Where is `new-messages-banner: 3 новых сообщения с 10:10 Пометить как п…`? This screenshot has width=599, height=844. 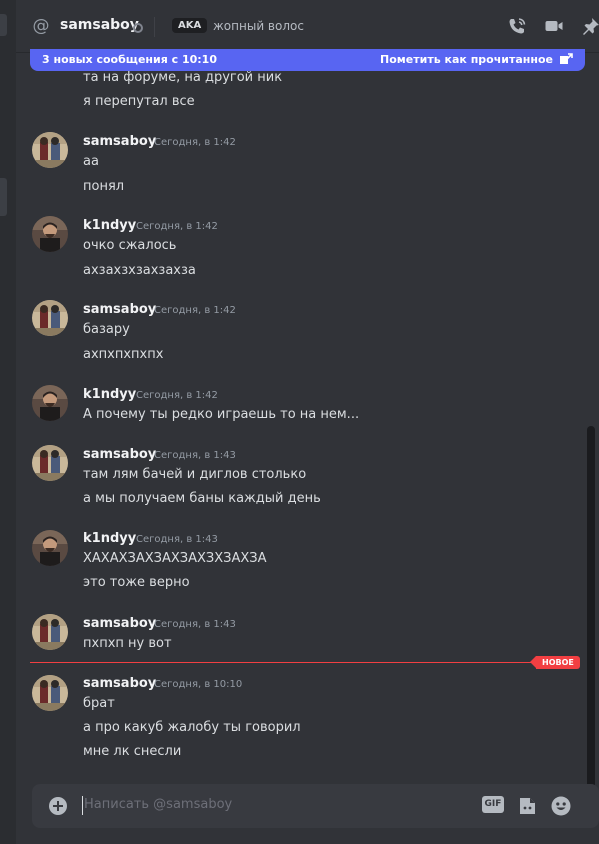
new-messages-banner: 3 новых сообщения с 10:10 Пометить как п… is located at coordinates (307, 60).